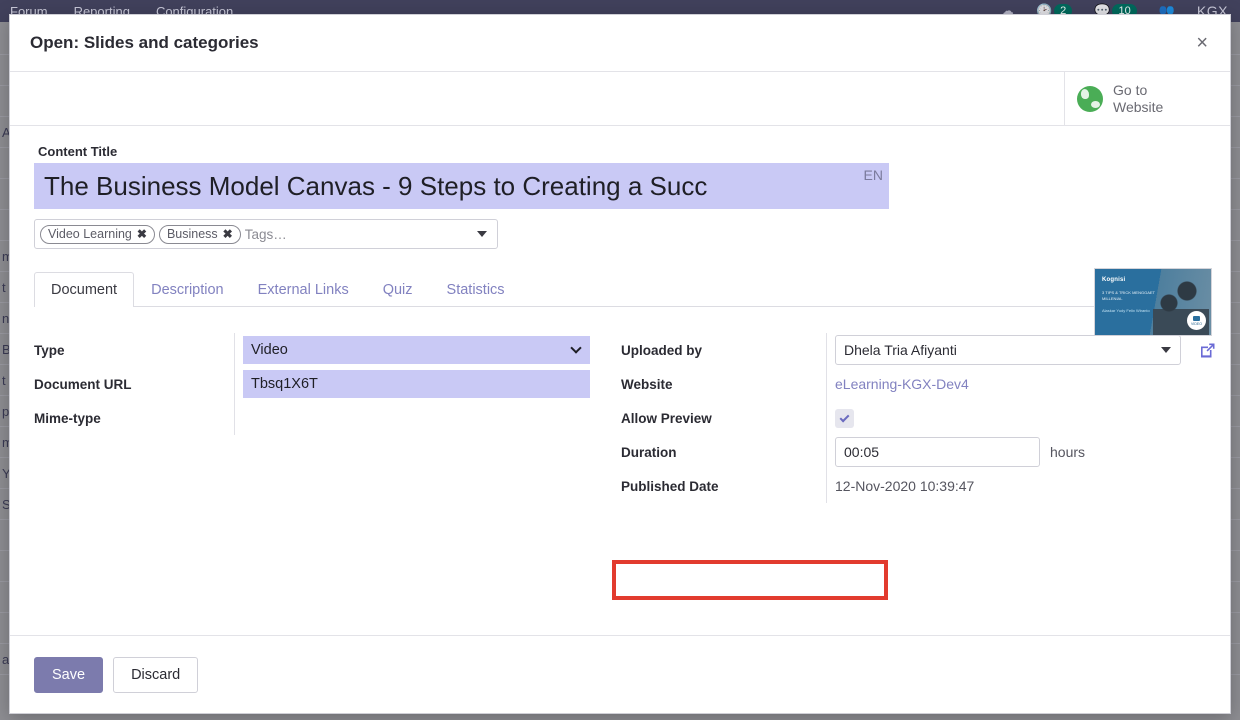 The image size is (1240, 720). What do you see at coordinates (1016, 486) in the screenshot?
I see `published-date-field-cell: 12-Nov-2020 10:39:47` at bounding box center [1016, 486].